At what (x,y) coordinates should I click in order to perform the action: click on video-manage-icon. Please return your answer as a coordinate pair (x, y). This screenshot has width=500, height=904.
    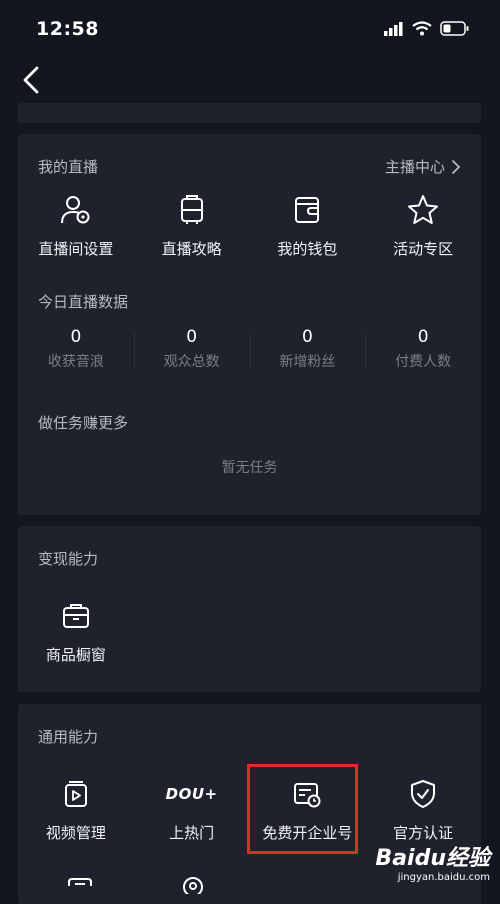
    Looking at the image, I should click on (76, 794).